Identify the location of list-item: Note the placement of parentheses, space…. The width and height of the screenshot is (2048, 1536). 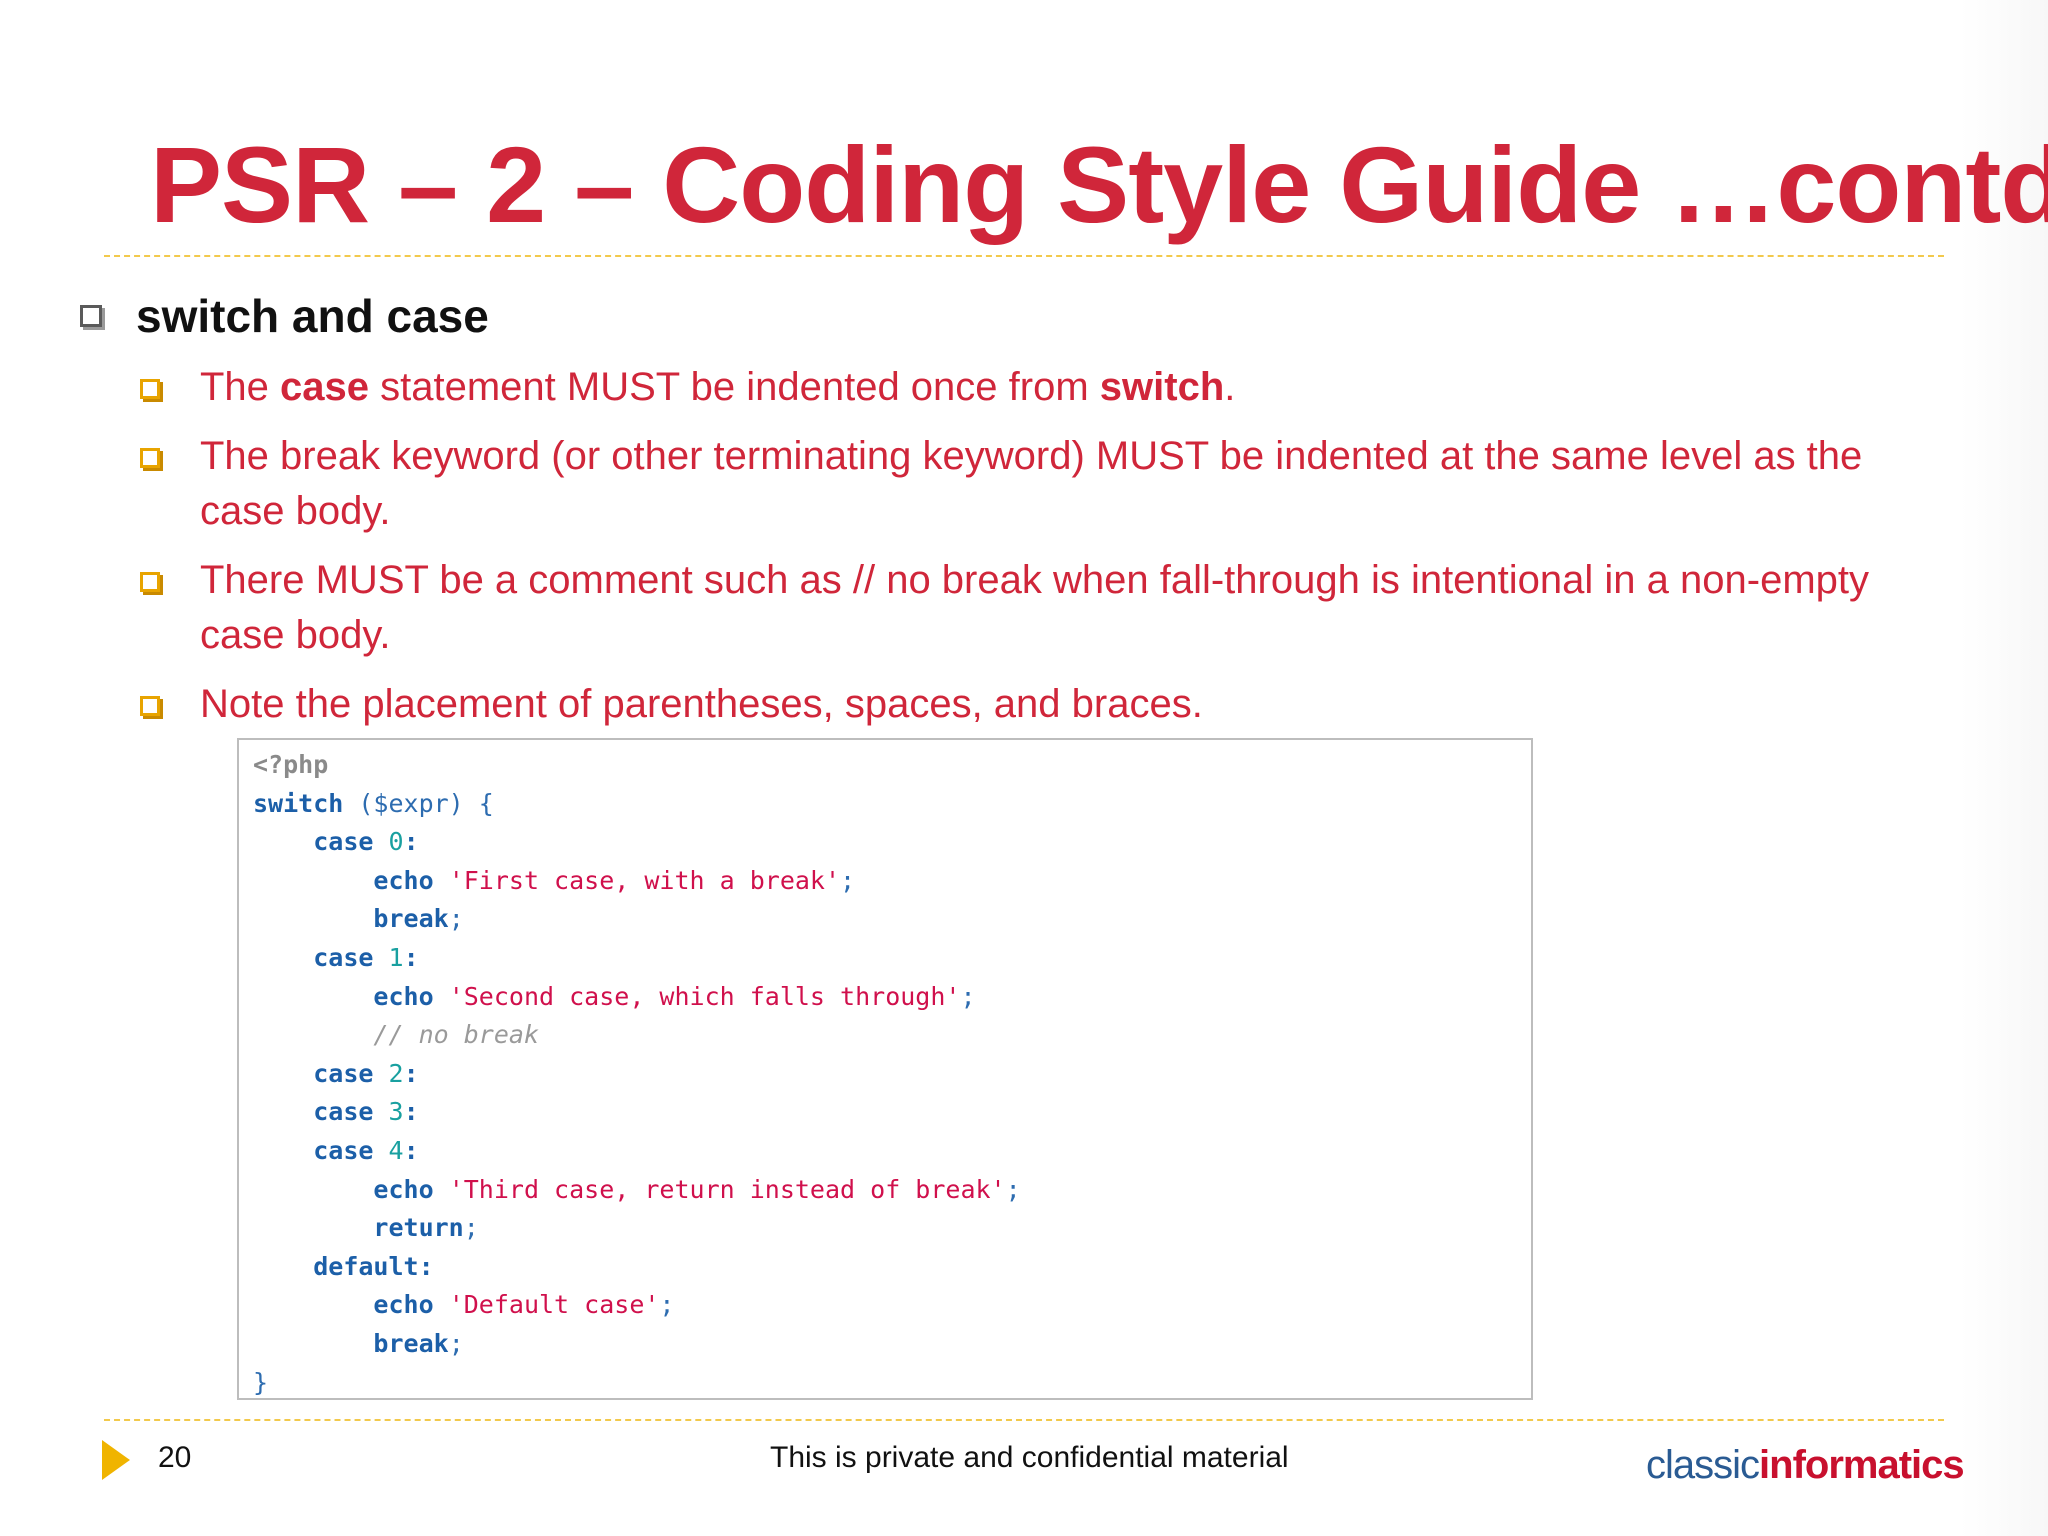
(1020, 704).